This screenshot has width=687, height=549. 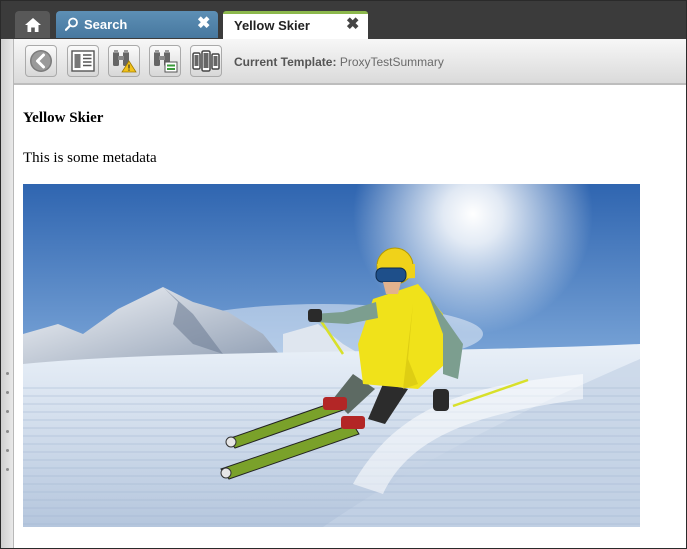 What do you see at coordinates (90, 158) in the screenshot?
I see `item-metadata: This is some metadata` at bounding box center [90, 158].